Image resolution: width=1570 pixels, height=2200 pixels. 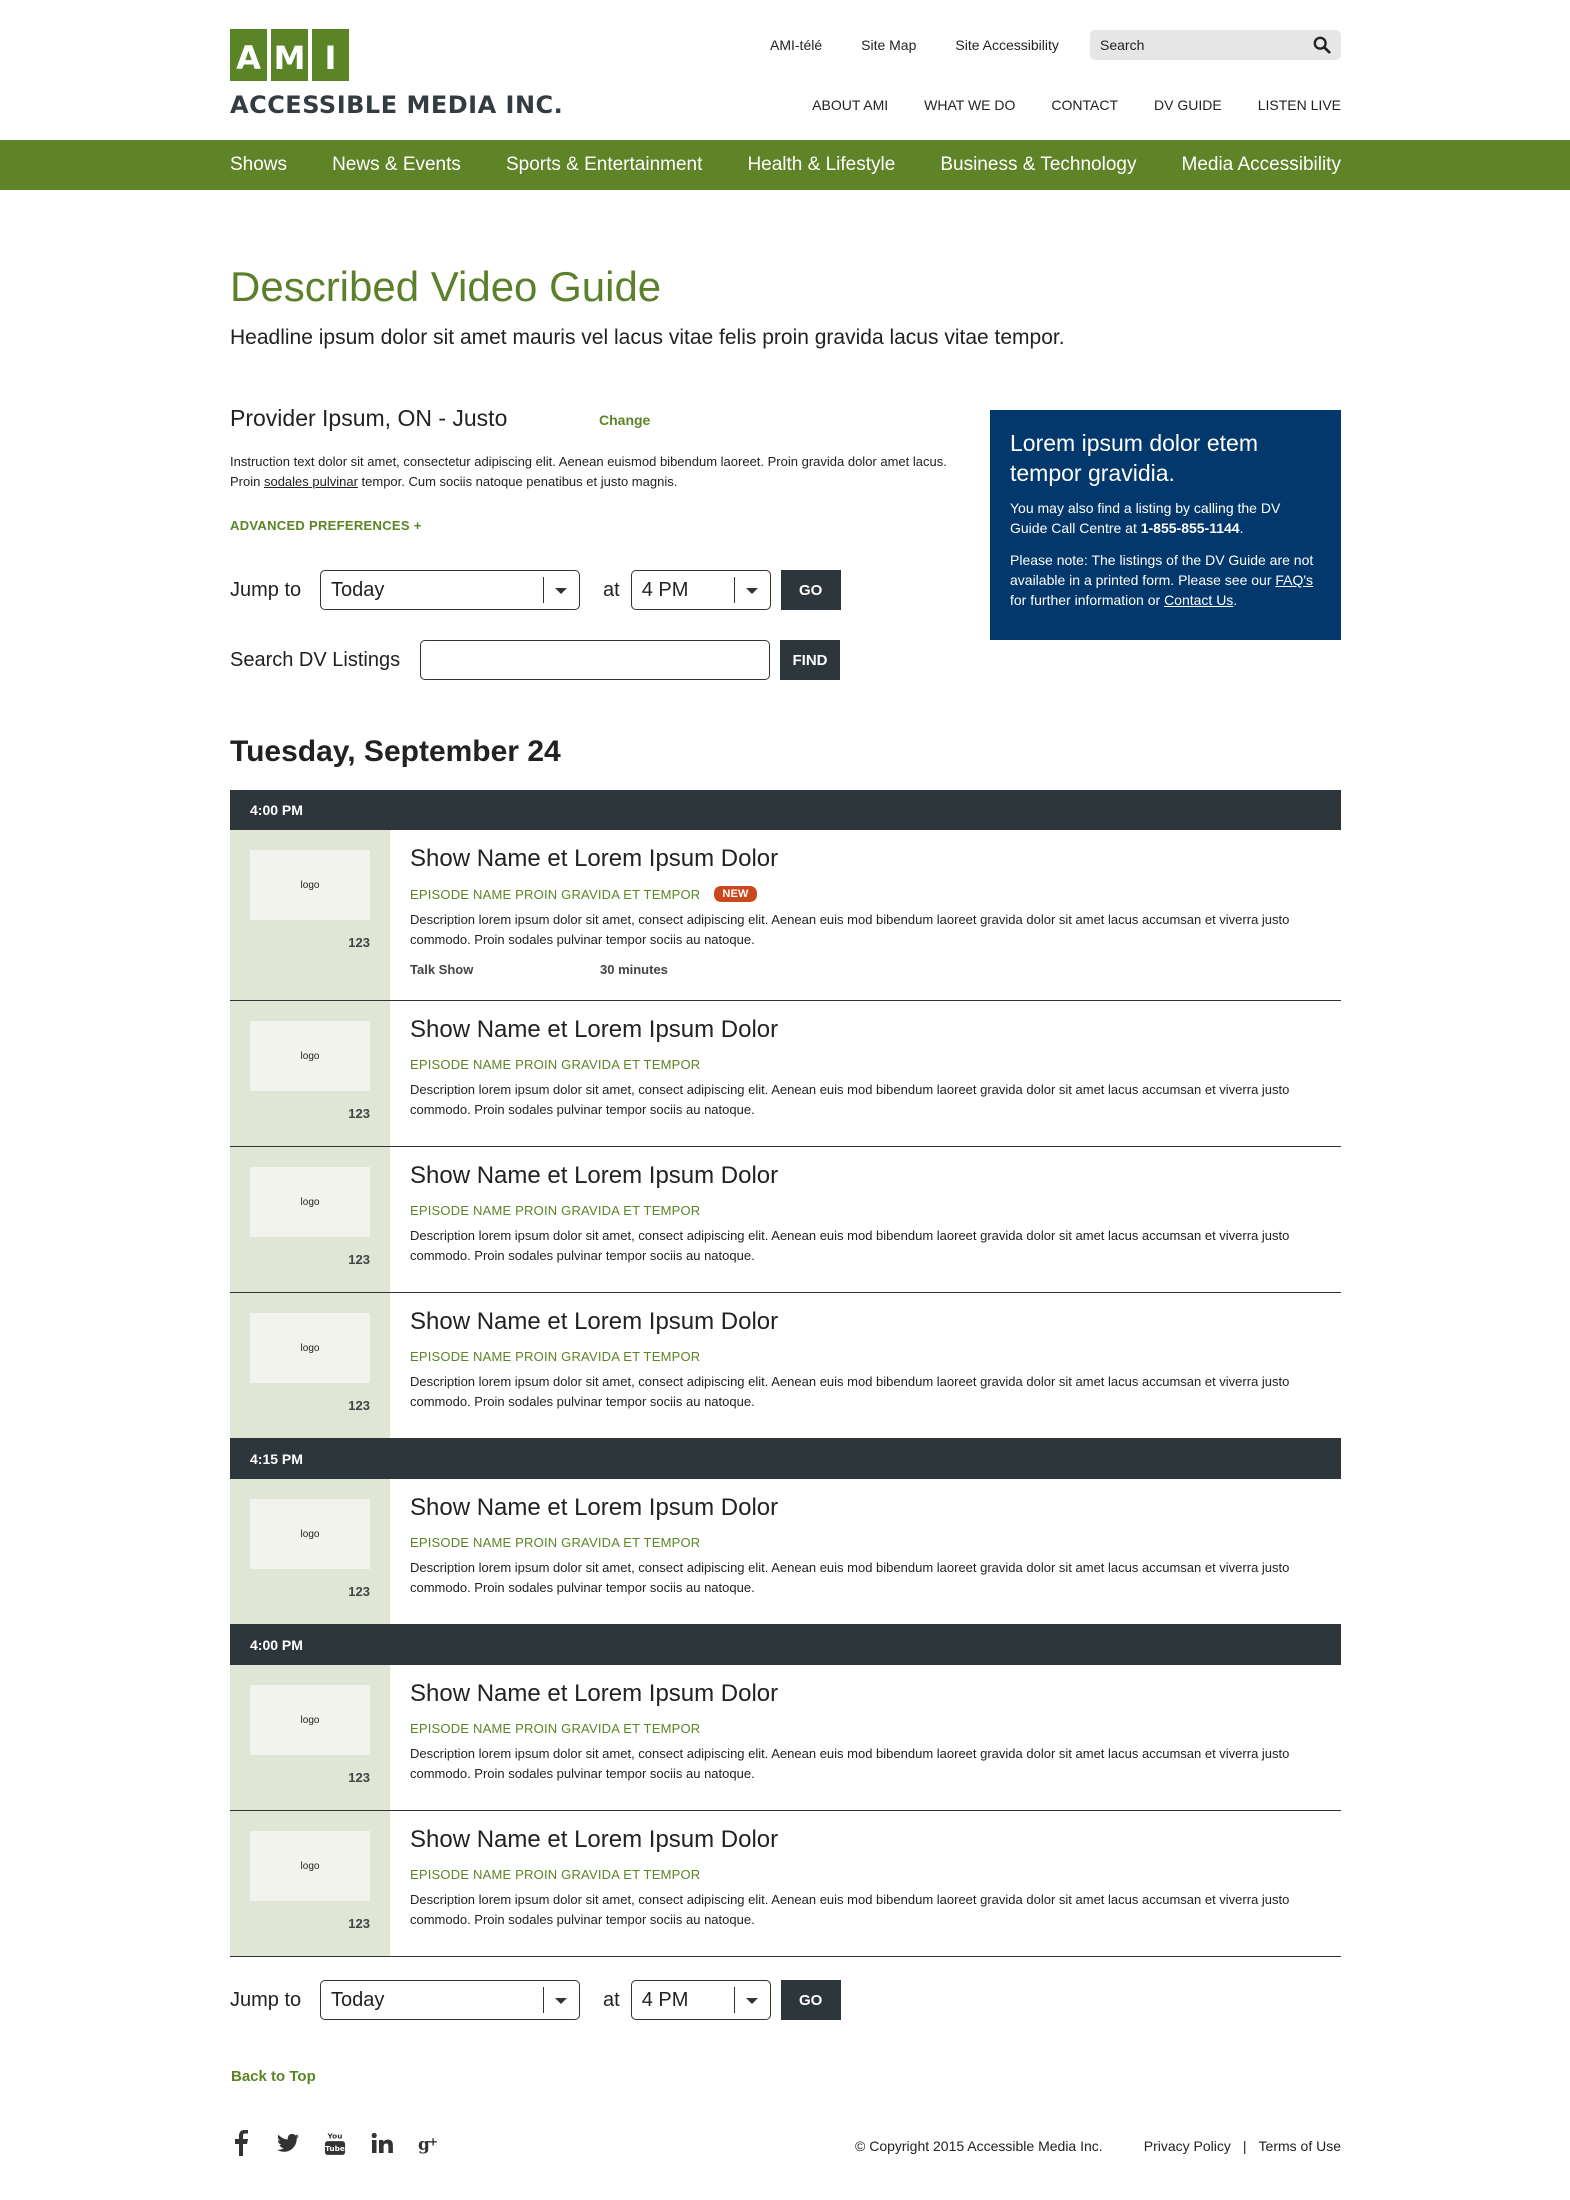 What do you see at coordinates (396, 165) in the screenshot?
I see `cat-news-events: News & Events` at bounding box center [396, 165].